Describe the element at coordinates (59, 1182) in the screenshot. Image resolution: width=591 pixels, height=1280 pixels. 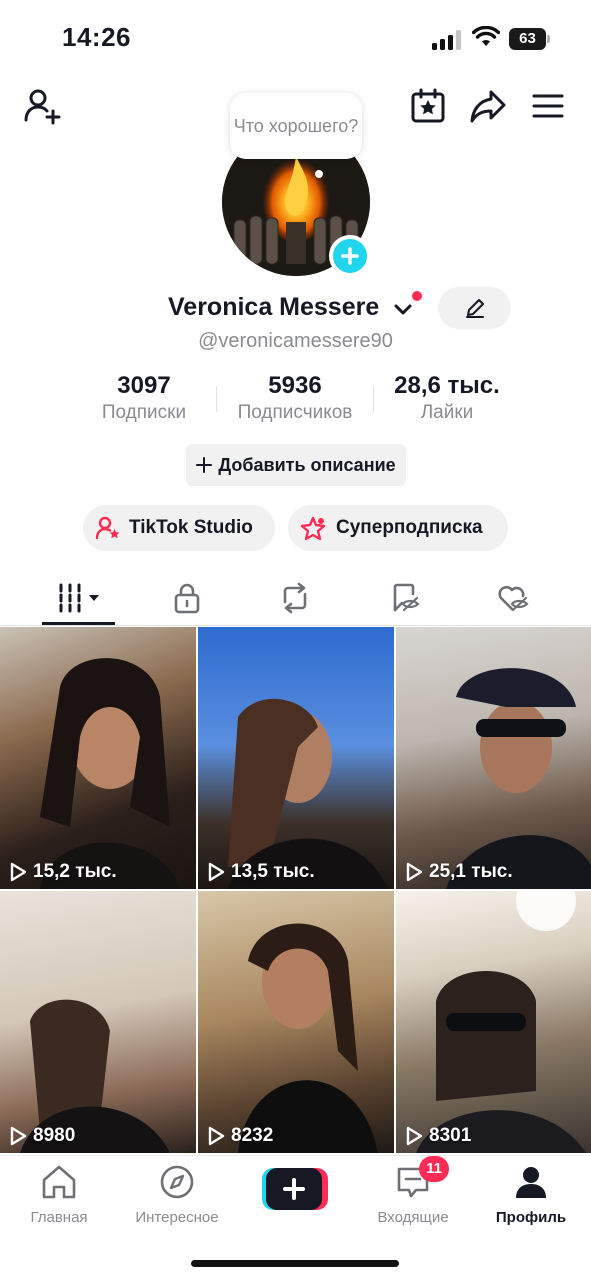
I see `home-icon` at that location.